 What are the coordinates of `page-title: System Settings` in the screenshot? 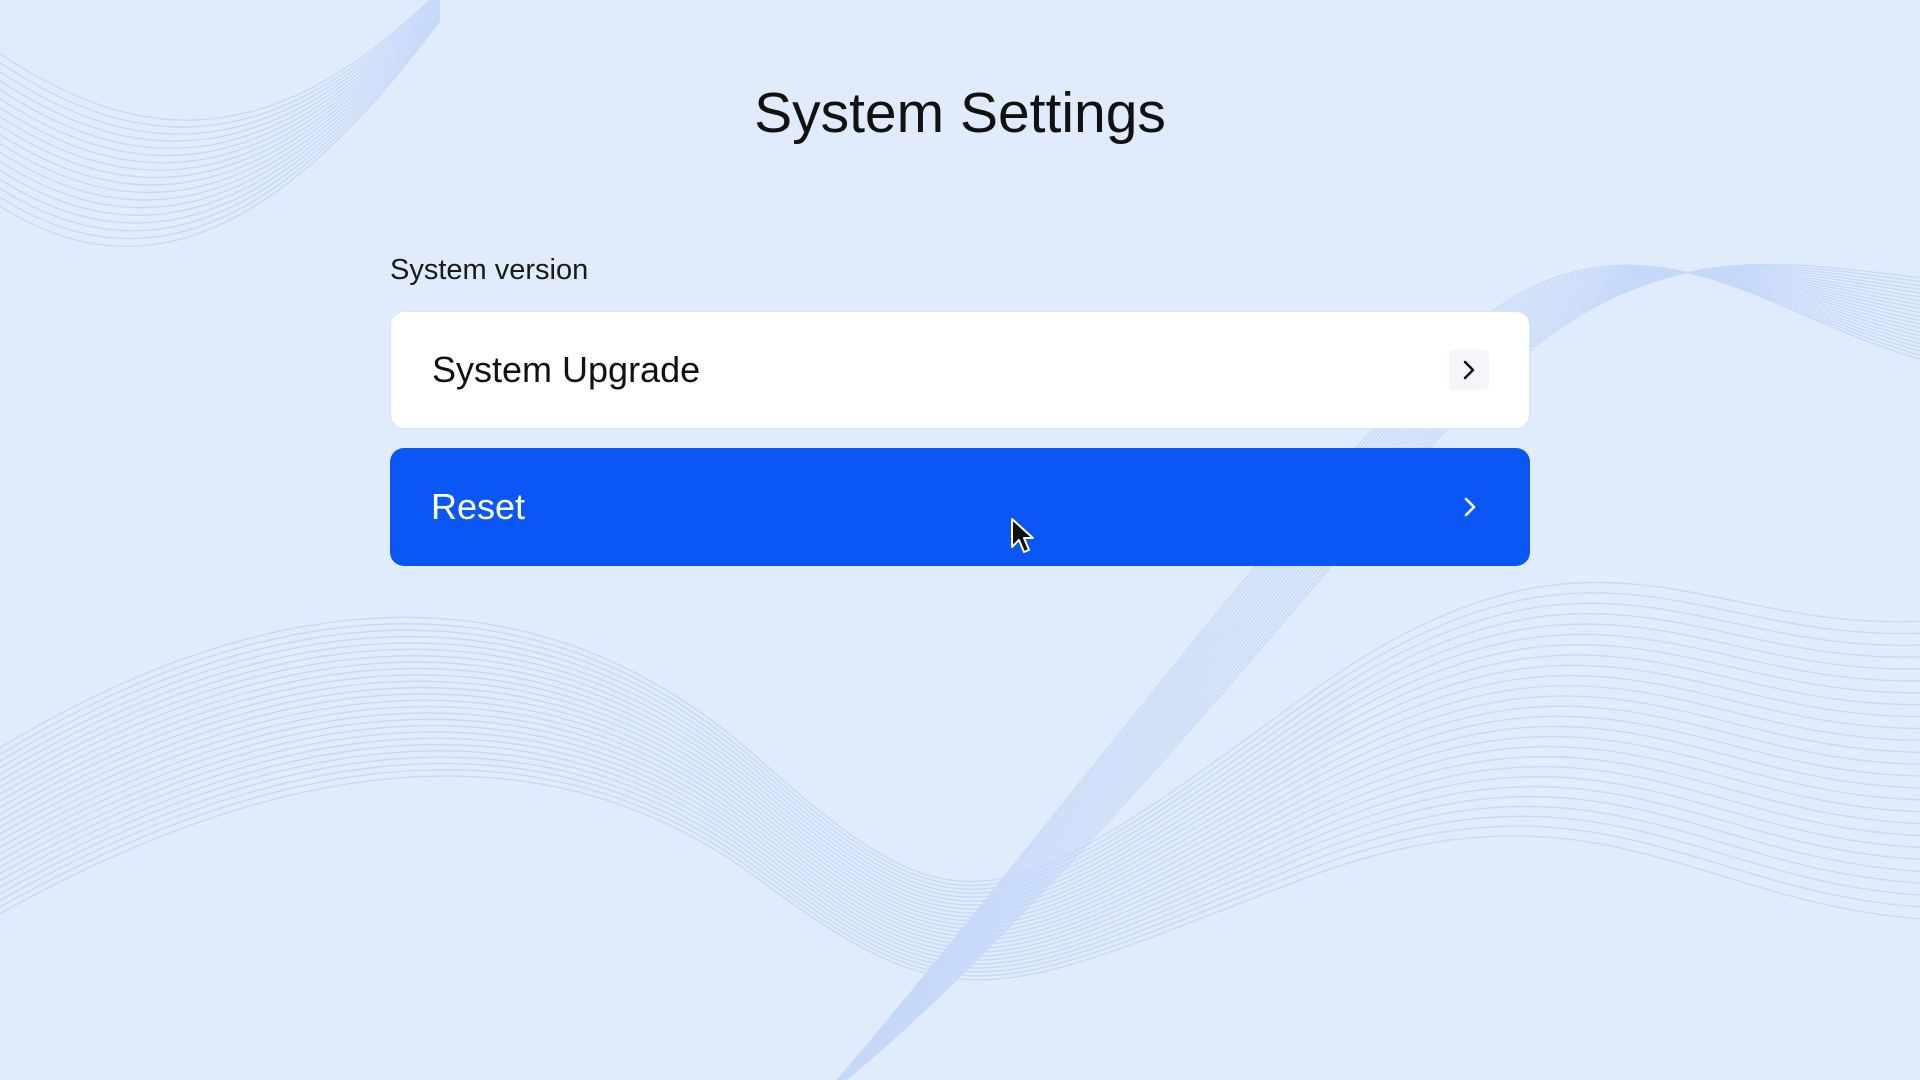 It's located at (960, 113).